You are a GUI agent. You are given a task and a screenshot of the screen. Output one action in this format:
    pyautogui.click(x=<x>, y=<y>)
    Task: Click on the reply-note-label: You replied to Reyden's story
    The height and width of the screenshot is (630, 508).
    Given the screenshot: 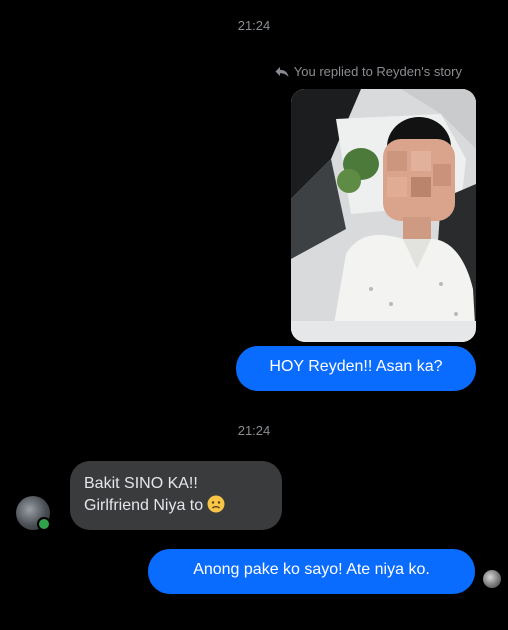 What is the action you would take?
    pyautogui.click(x=377, y=71)
    